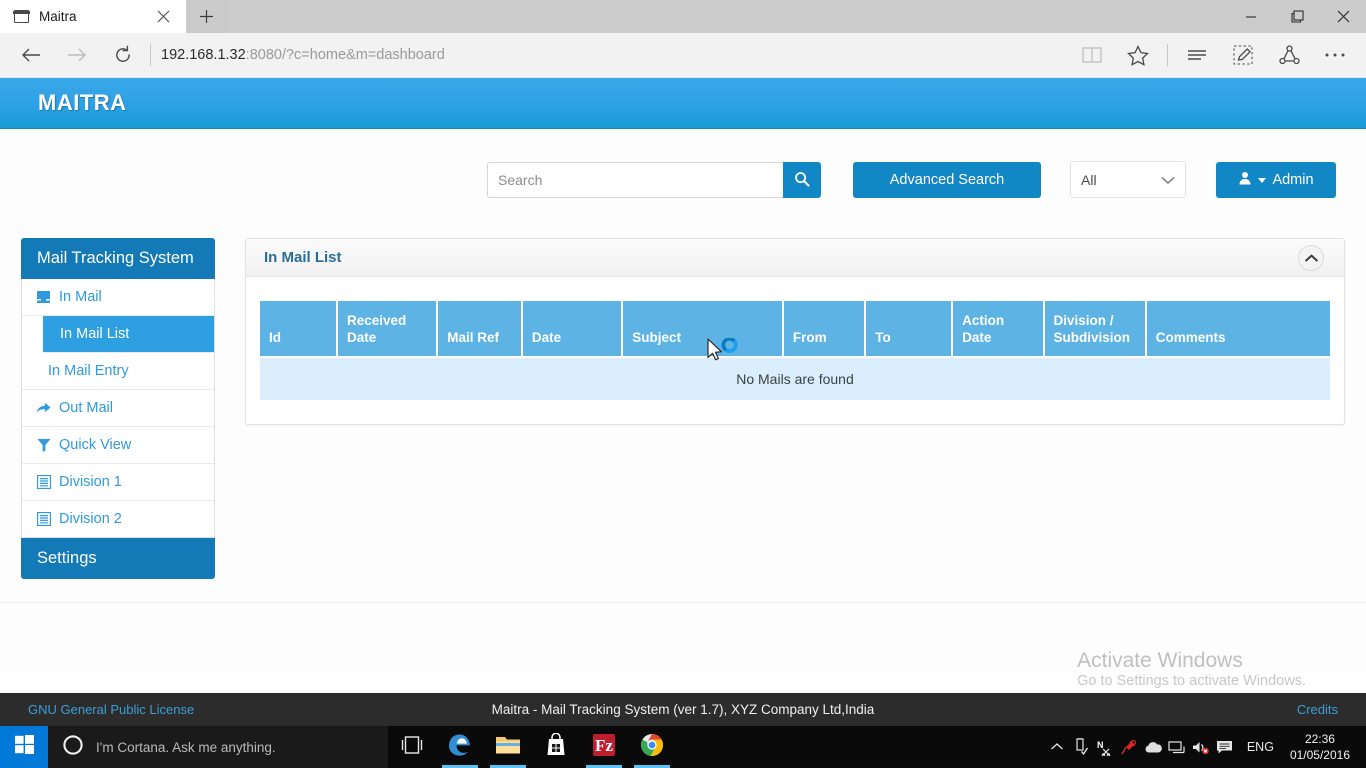 The image size is (1366, 768). I want to click on show-hidden-icons-icon, so click(1057, 747).